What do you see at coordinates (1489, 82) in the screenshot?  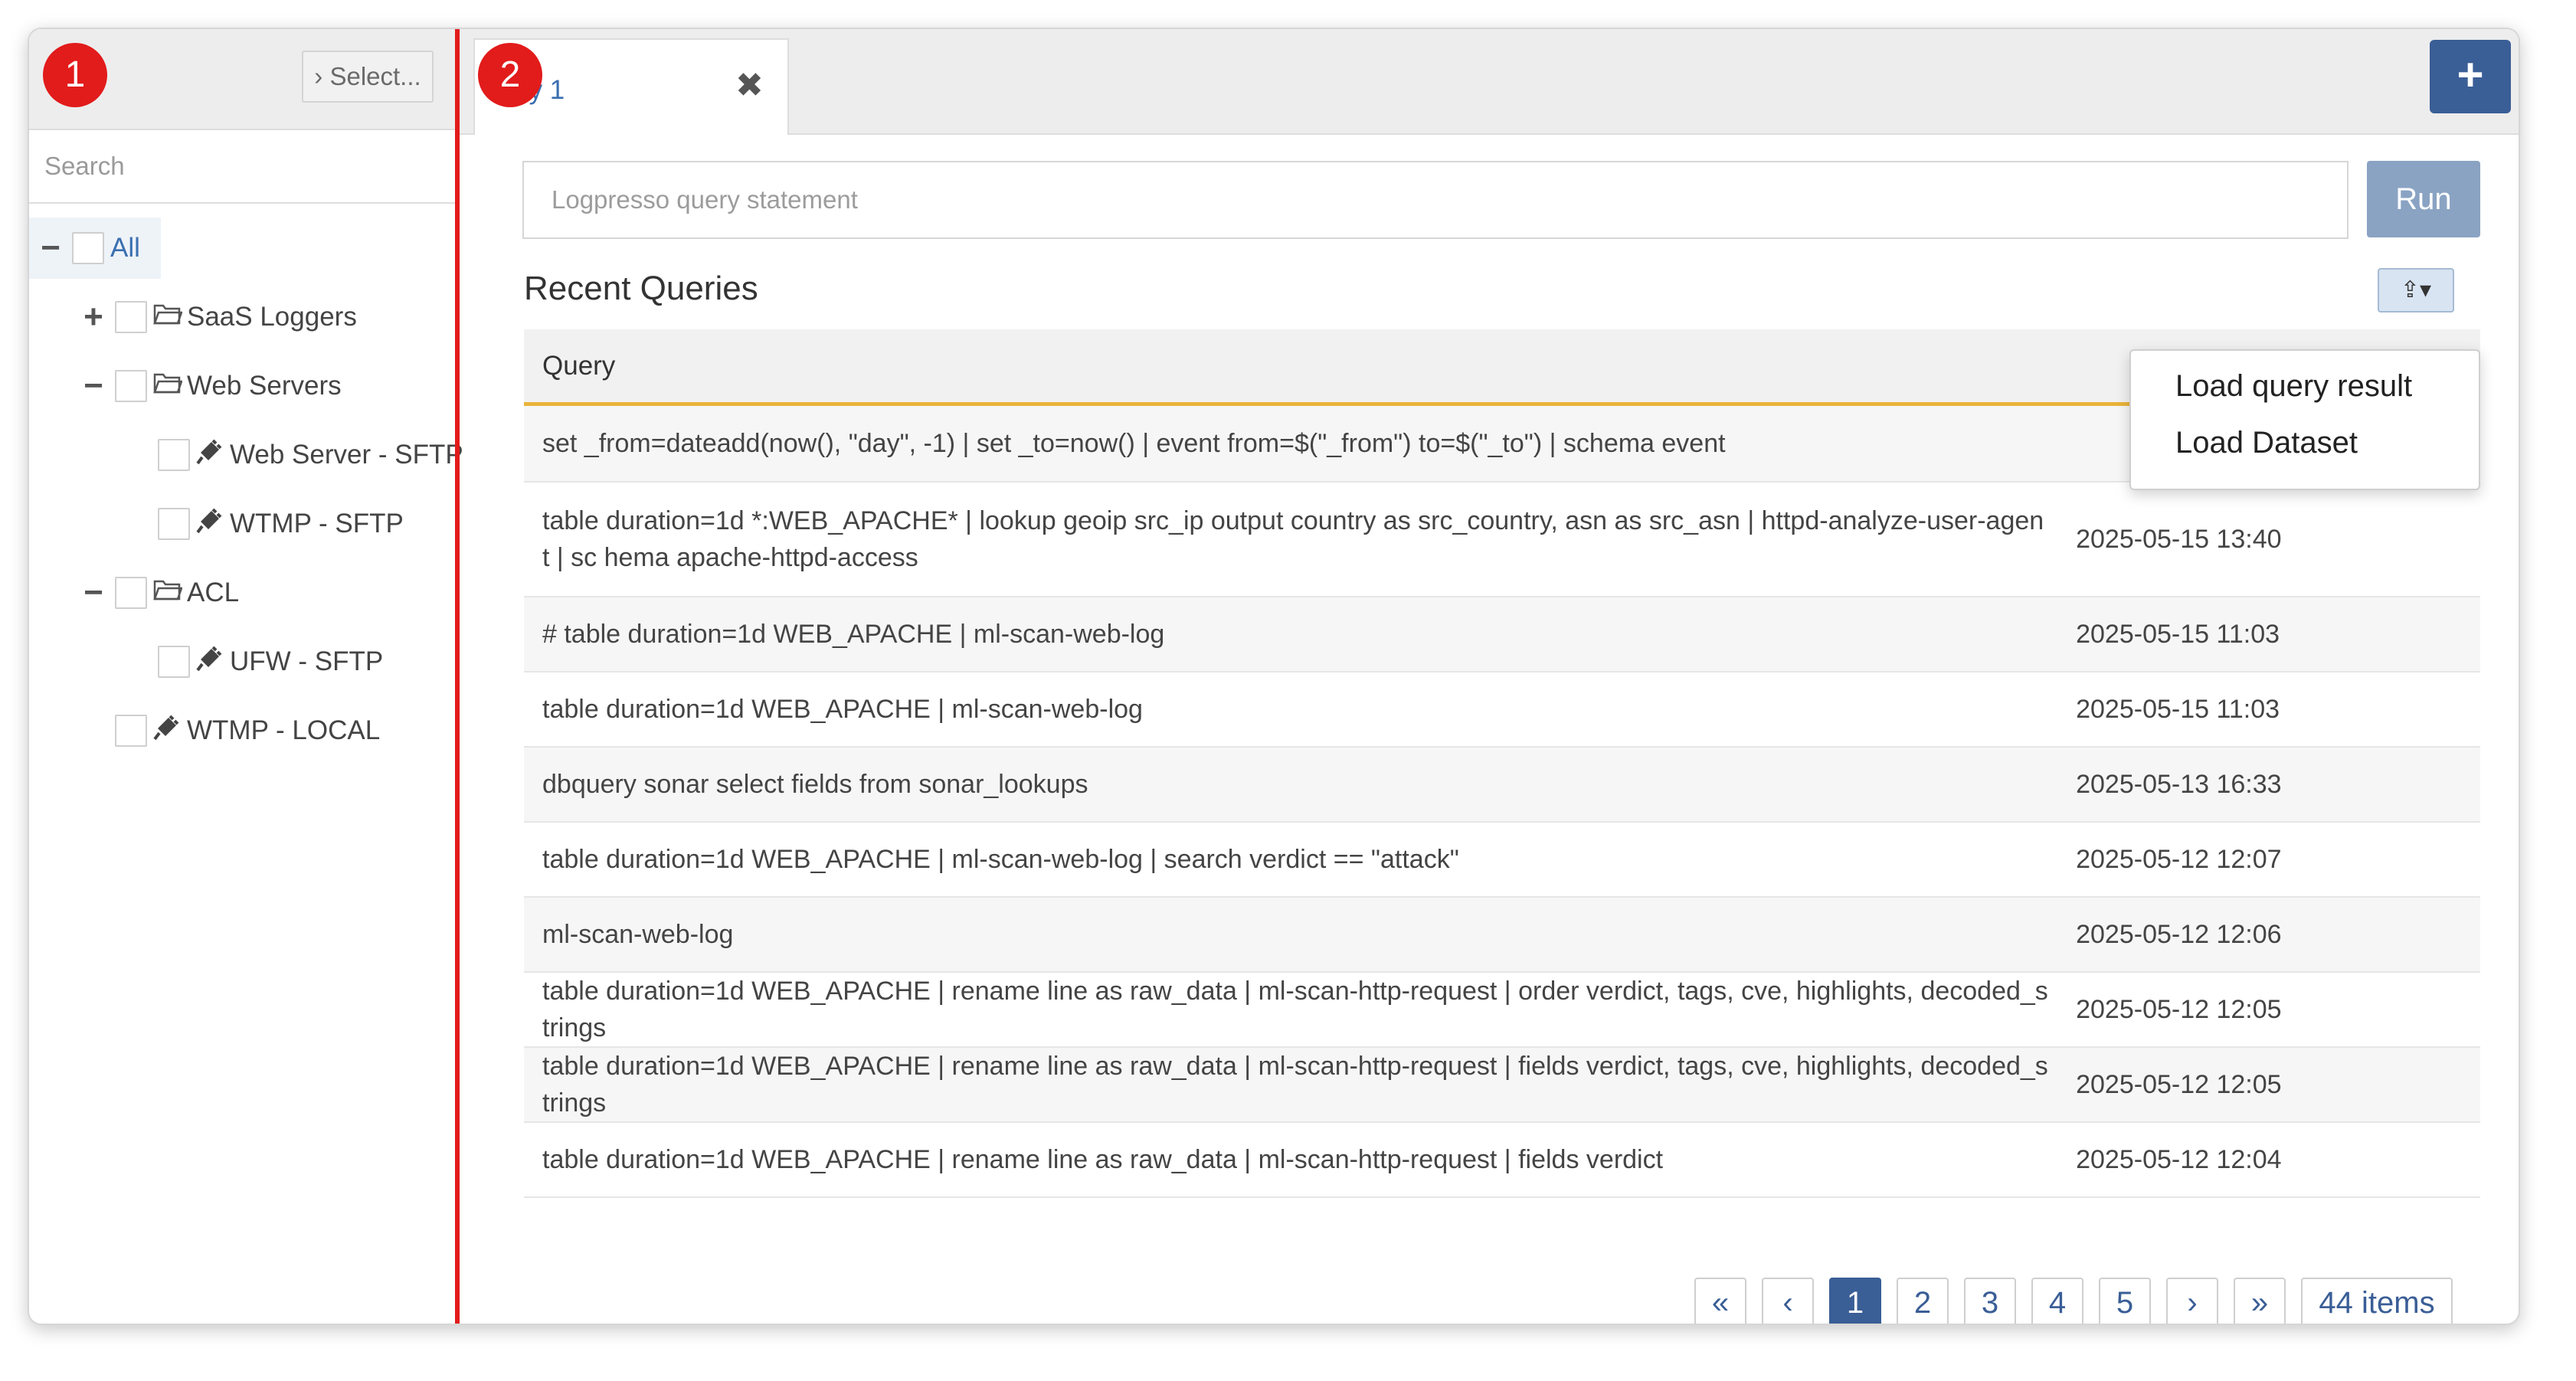 I see `tab-bar: uery 1 ✖ +` at bounding box center [1489, 82].